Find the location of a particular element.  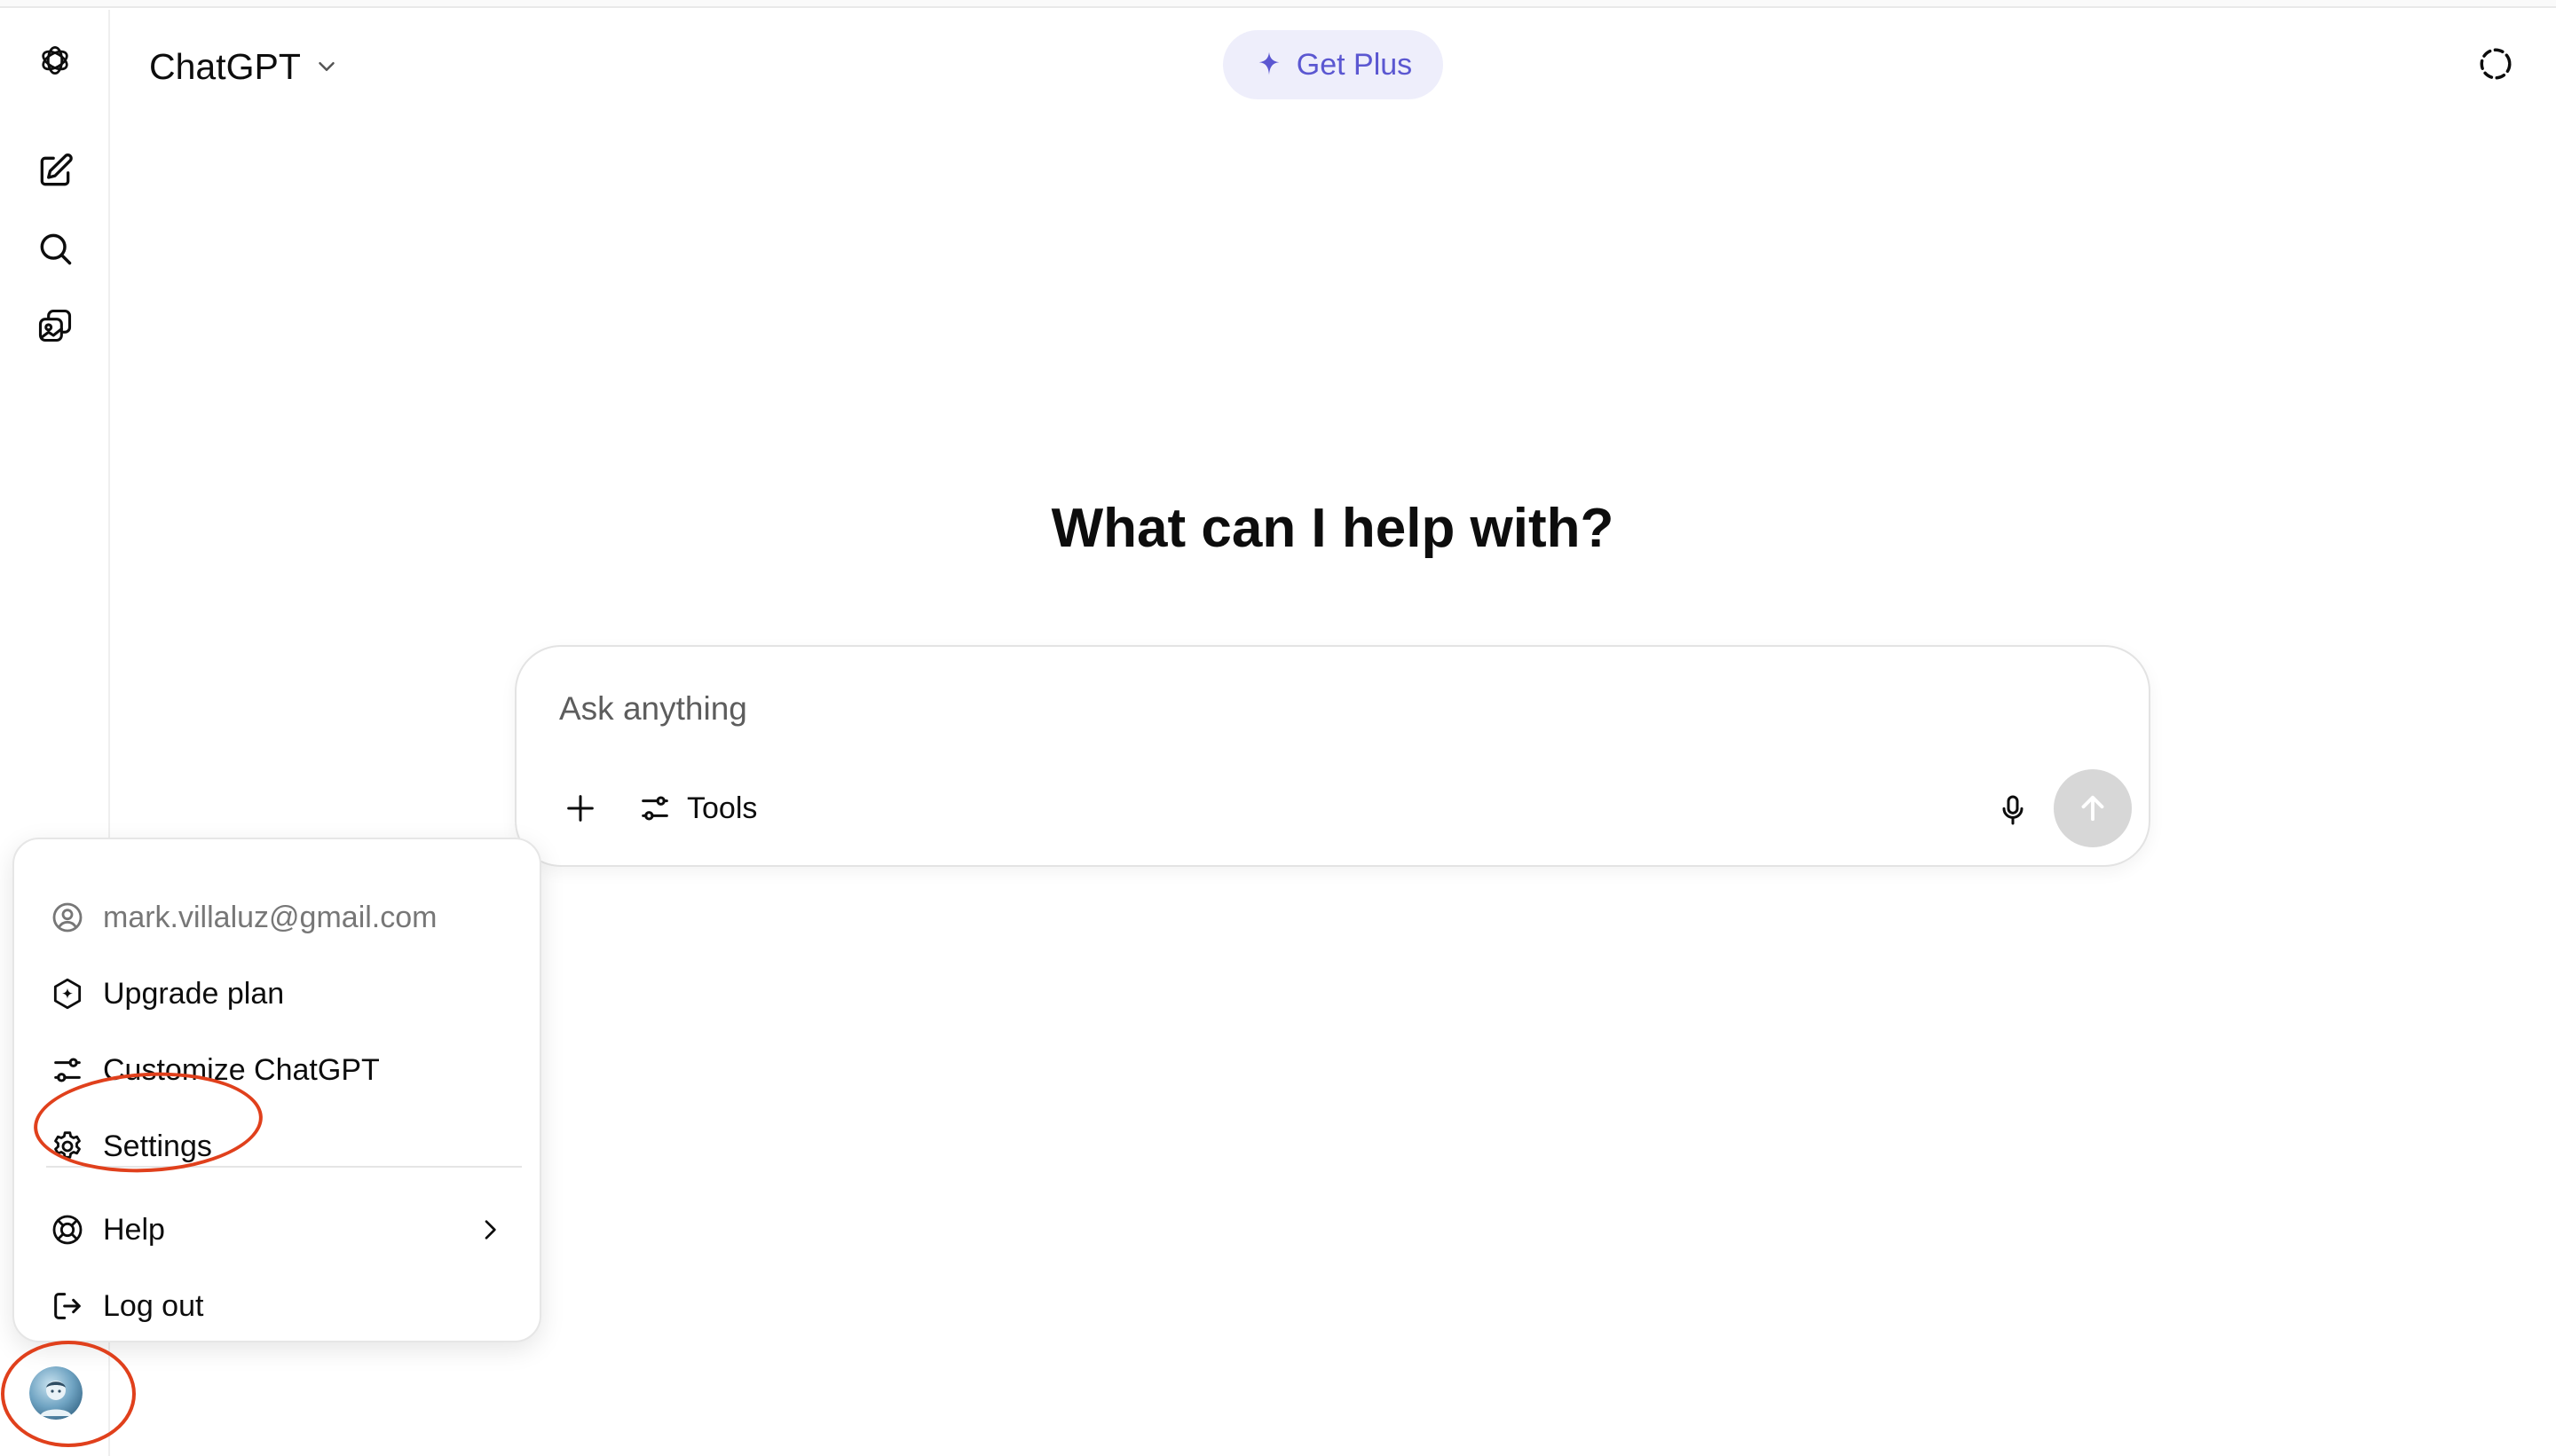

search-icon is located at coordinates (56, 249).